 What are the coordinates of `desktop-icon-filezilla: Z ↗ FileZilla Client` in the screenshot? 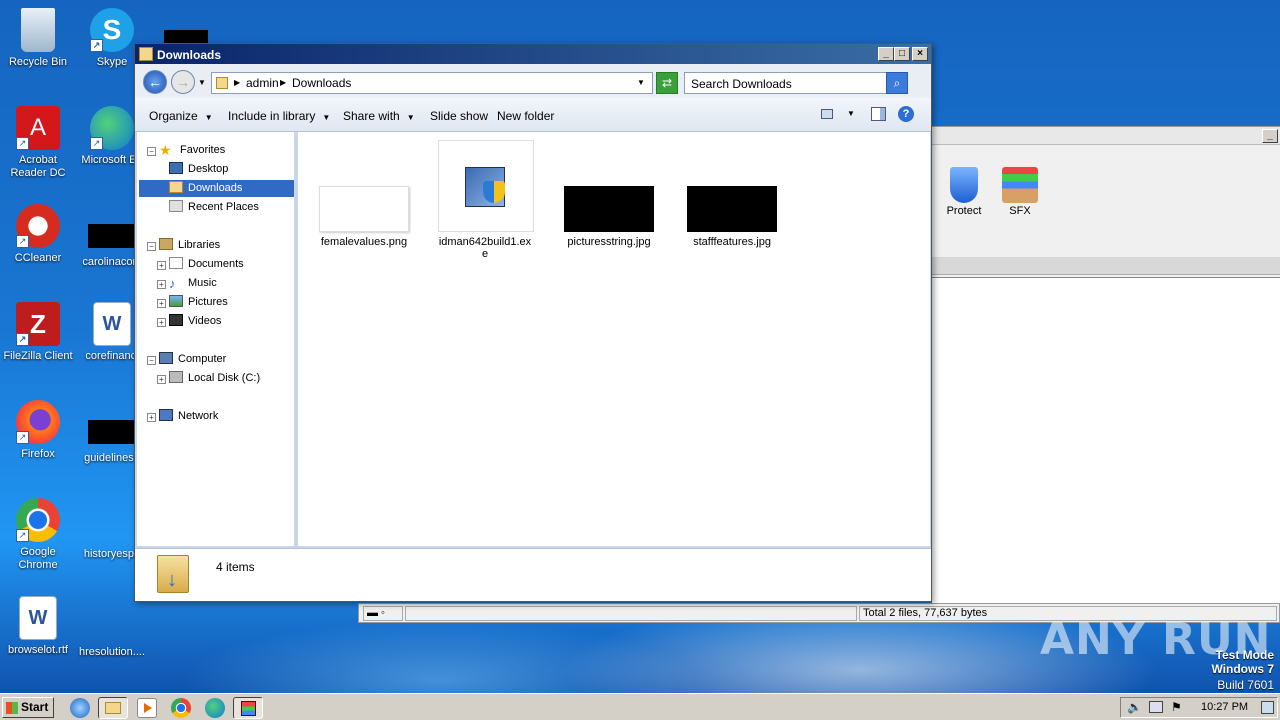 It's located at (38, 332).